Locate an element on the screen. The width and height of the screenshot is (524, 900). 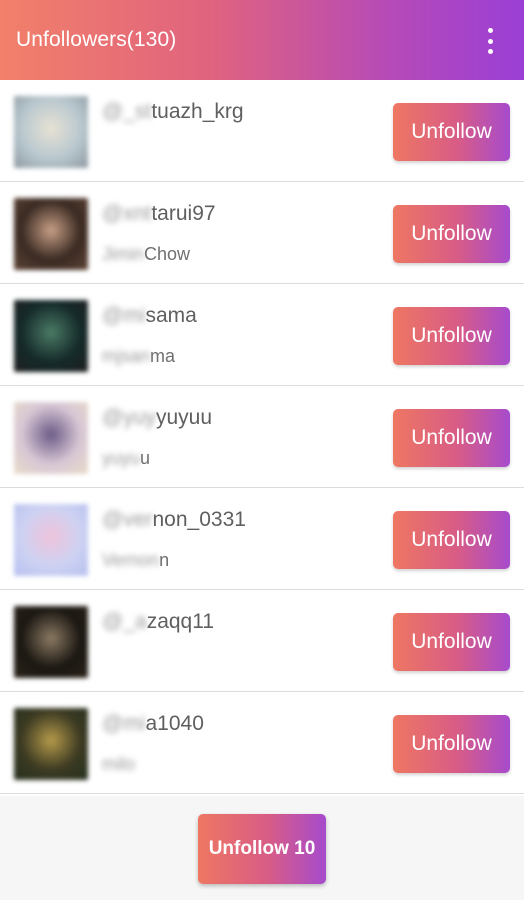
list-item: @yuyyuyuu yuyuu Unfollow is located at coordinates (262, 437).